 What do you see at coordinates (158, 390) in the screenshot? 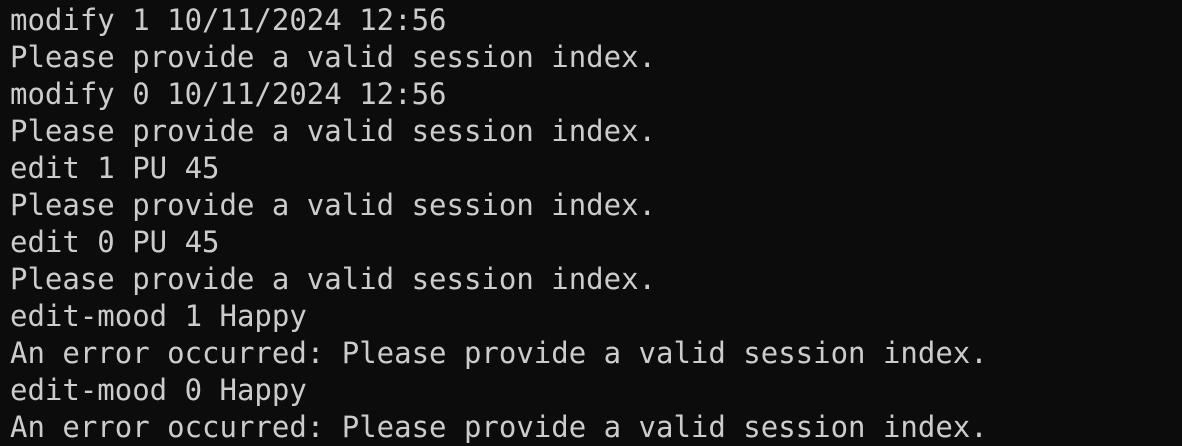
I see `command-line: edit-mood 0 Happy` at bounding box center [158, 390].